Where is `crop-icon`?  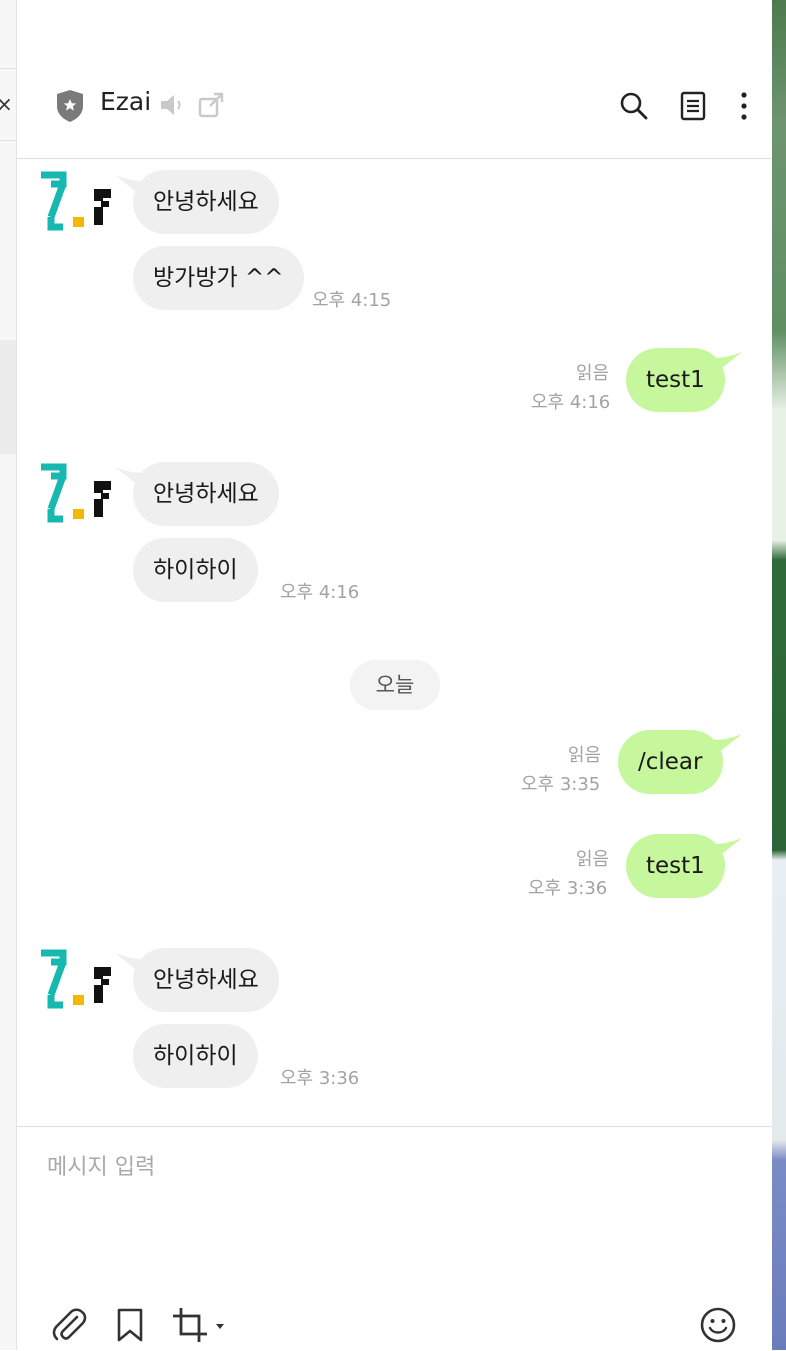 crop-icon is located at coordinates (190, 1325).